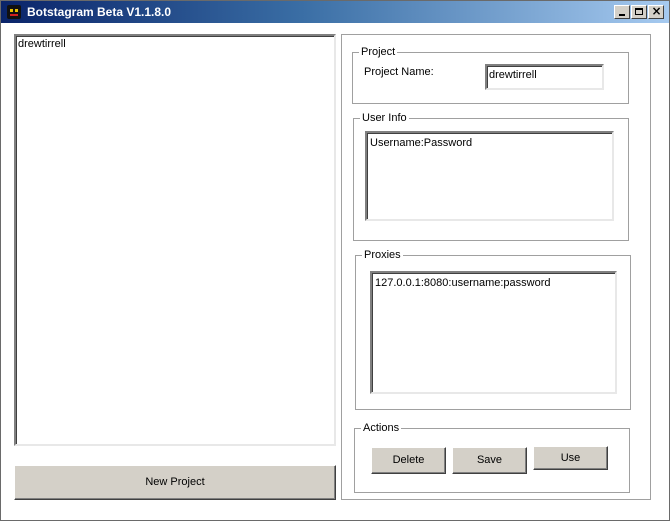 The image size is (670, 521). Describe the element at coordinates (378, 52) in the screenshot. I see `project-group-title: Project` at that location.